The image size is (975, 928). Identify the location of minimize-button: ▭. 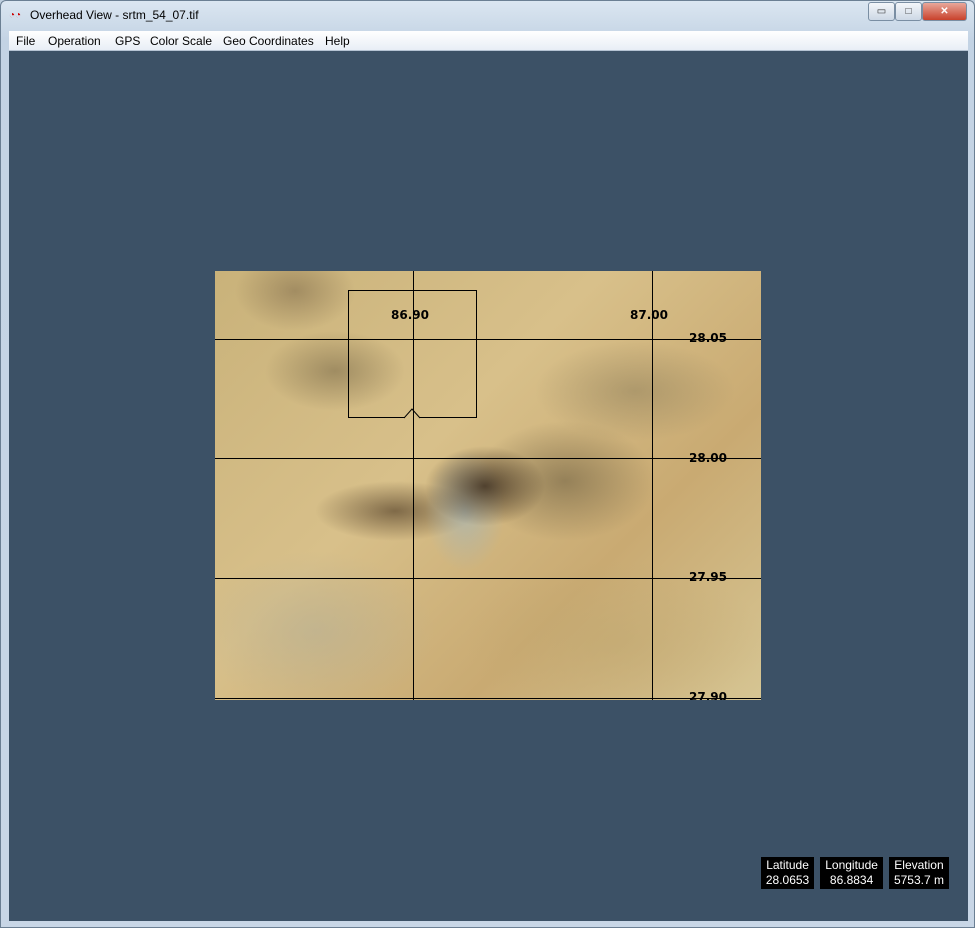
(881, 11).